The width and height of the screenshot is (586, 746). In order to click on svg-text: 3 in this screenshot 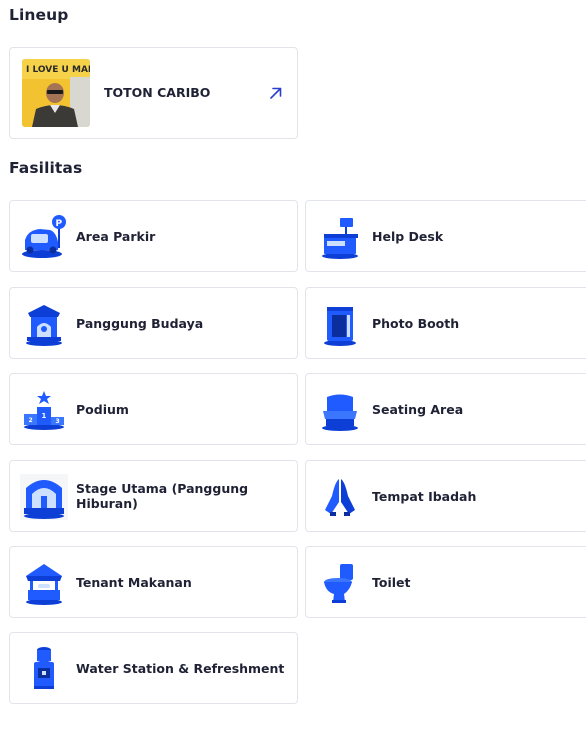, I will do `click(58, 421)`.